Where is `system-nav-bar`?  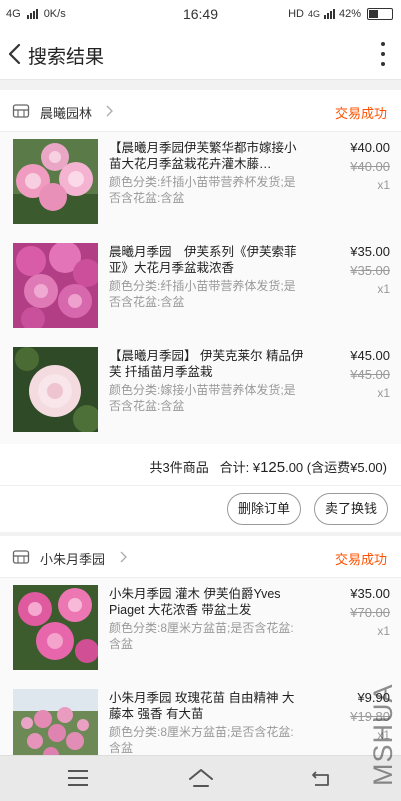
system-nav-bar is located at coordinates (200, 778).